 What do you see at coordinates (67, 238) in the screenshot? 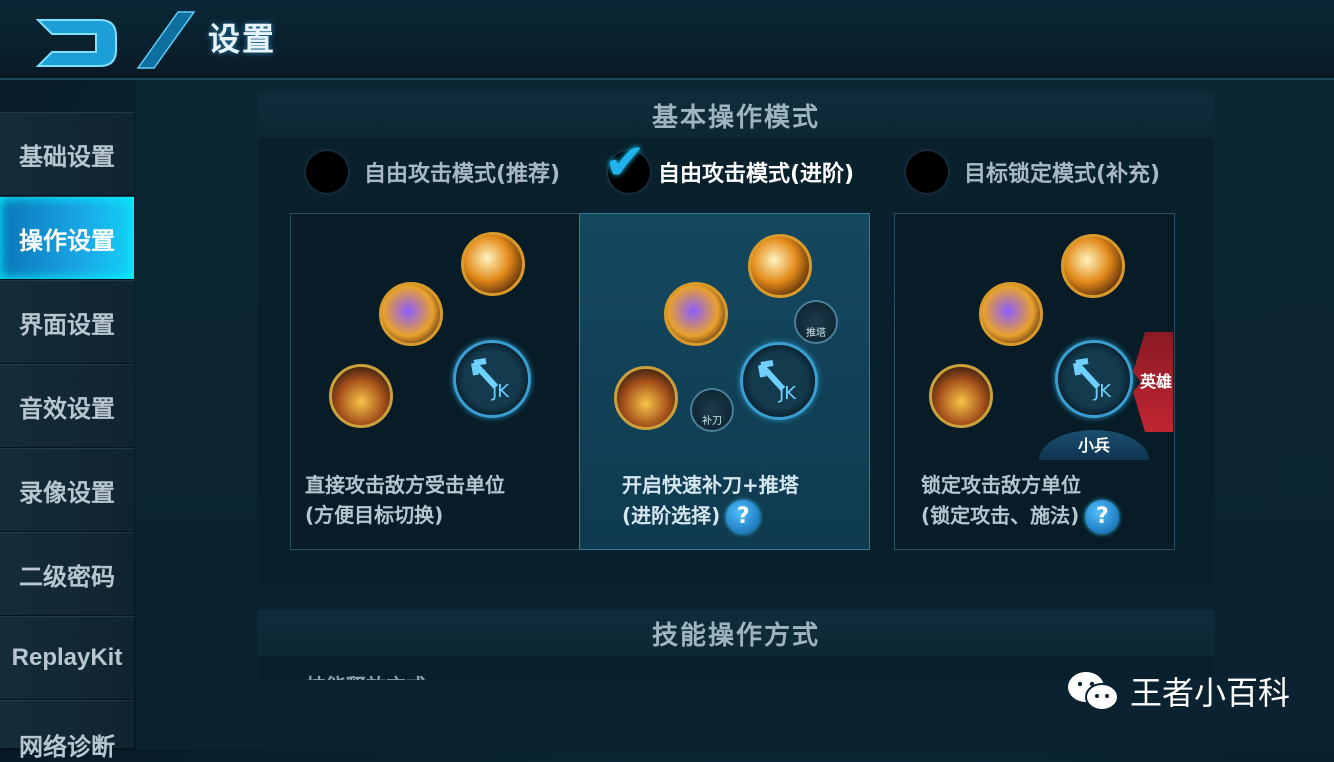
I see `sidebar-item-controls: 操作设置` at bounding box center [67, 238].